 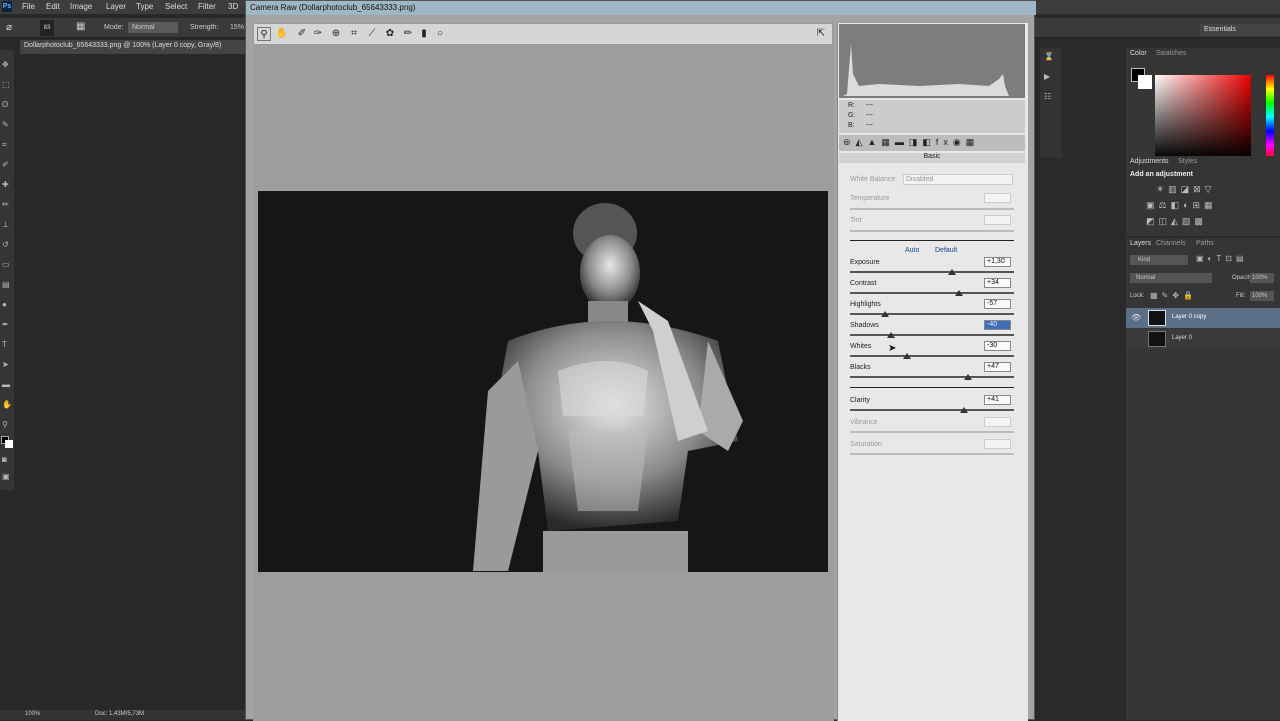 I want to click on temperature-field, so click(x=997, y=198).